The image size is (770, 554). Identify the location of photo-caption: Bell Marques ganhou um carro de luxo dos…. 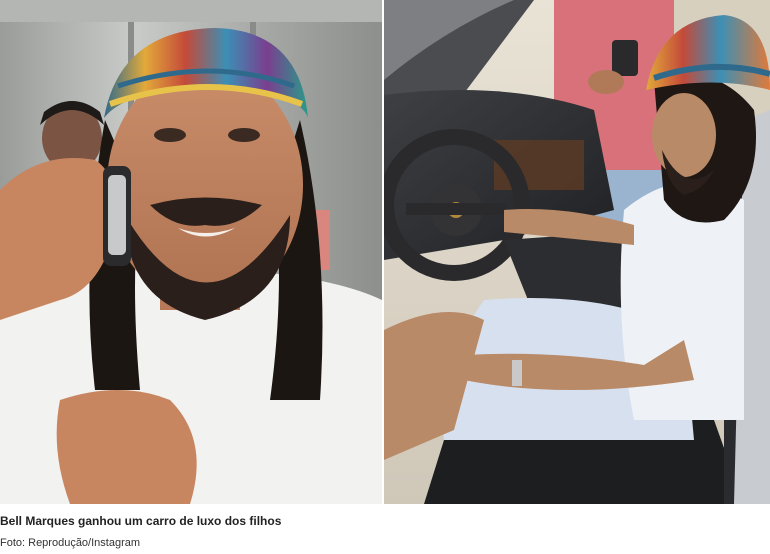
(141, 521).